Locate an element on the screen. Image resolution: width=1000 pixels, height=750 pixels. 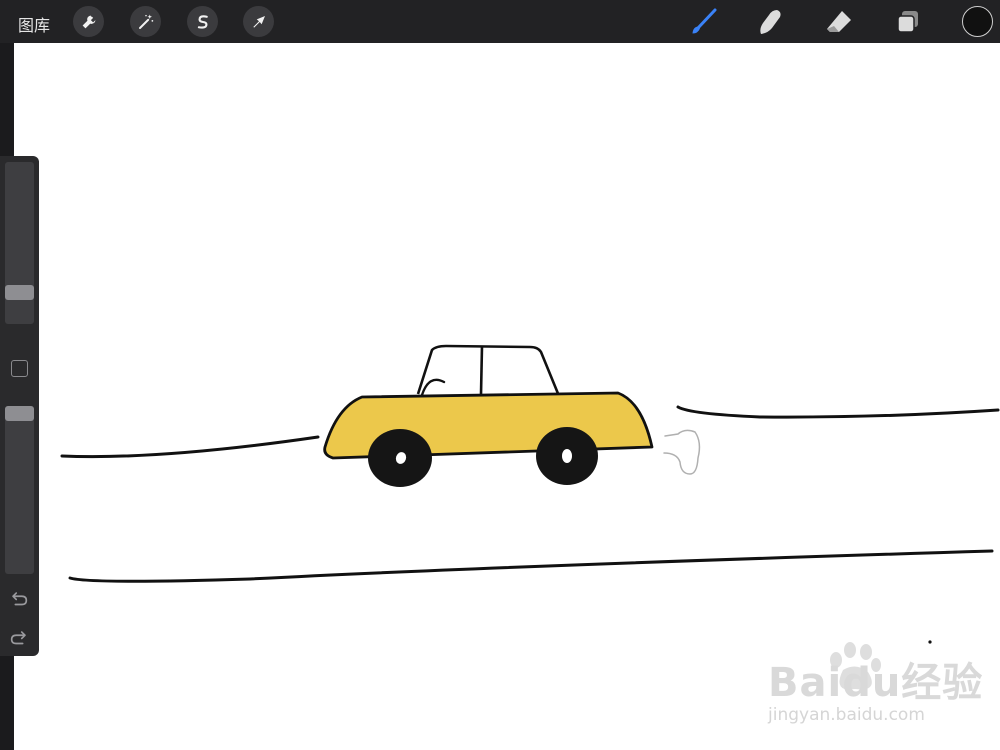
gallery-button: 图库 is located at coordinates (34, 24).